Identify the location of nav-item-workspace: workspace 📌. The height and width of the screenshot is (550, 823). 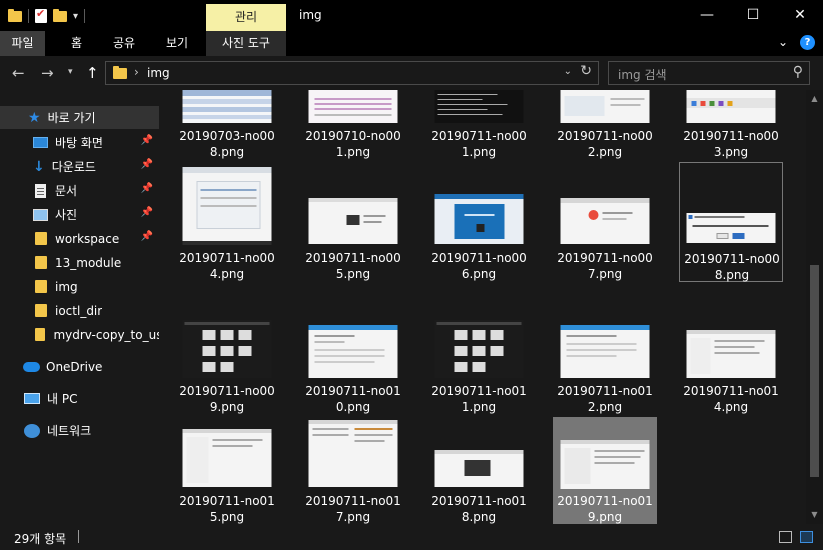
(79, 238).